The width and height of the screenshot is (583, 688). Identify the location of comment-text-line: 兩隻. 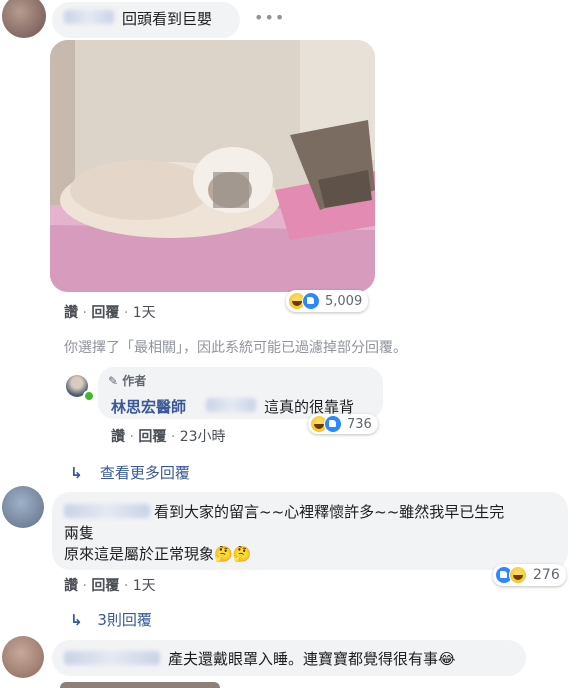
(79, 533).